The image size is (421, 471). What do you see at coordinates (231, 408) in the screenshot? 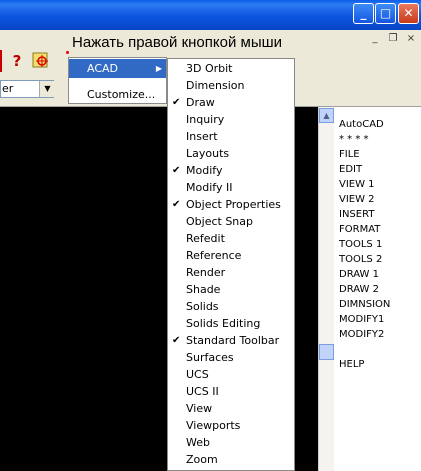
I see `submenu-item: View` at bounding box center [231, 408].